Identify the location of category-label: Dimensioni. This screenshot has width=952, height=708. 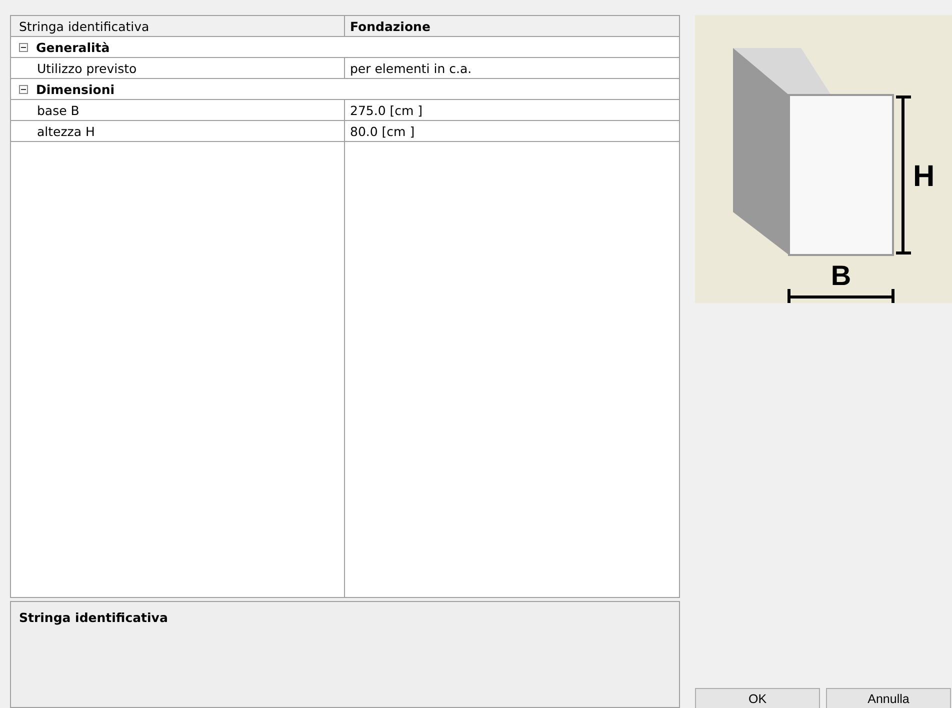
(75, 89).